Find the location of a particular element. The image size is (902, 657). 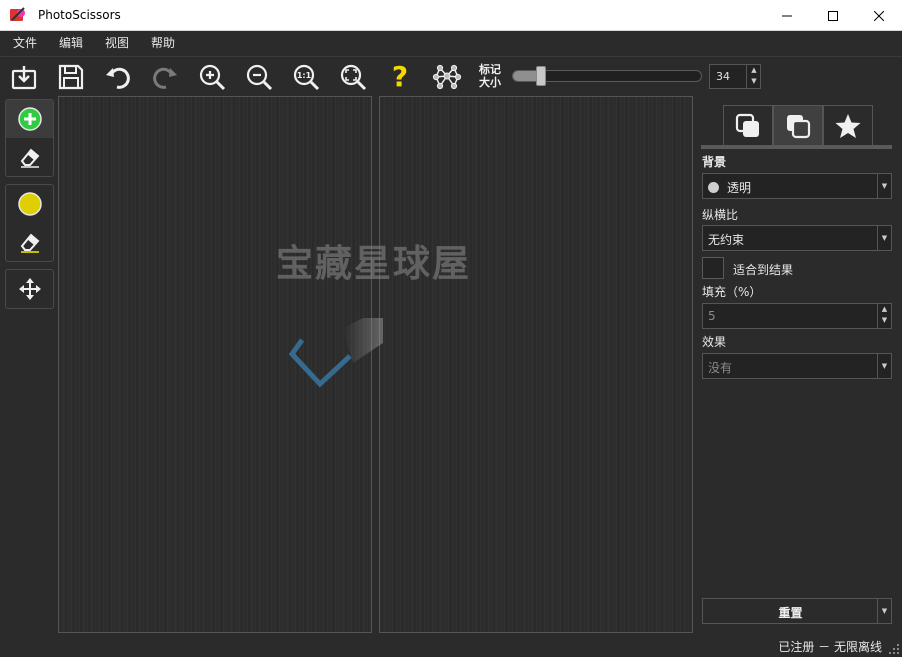

zoom-out-button is located at coordinates (259, 77).